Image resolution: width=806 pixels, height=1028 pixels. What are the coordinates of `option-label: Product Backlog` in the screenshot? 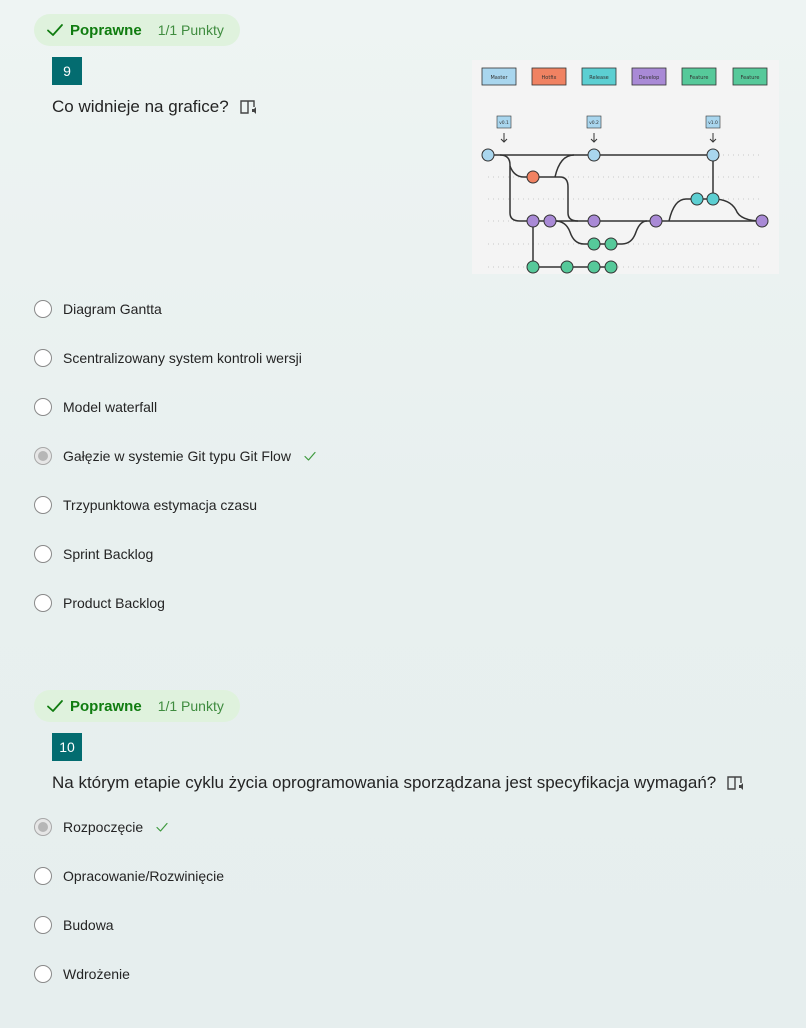 It's located at (114, 603).